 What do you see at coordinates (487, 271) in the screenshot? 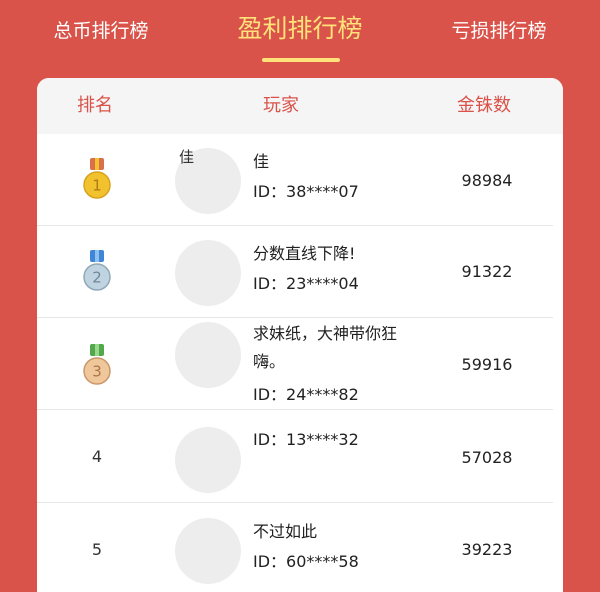
I see `coin-count: 91322` at bounding box center [487, 271].